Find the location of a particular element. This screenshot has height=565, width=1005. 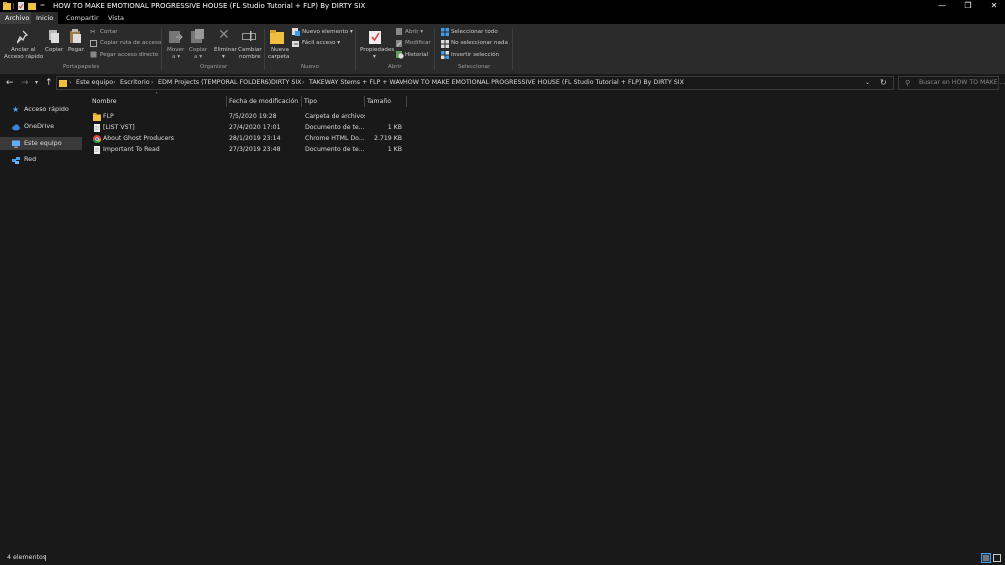

file-name: [LIST VST] is located at coordinates (119, 127).